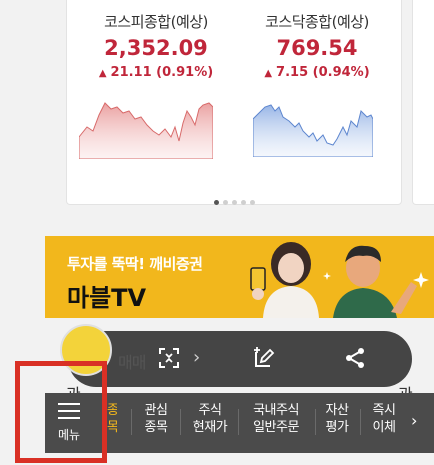 The image size is (434, 465). What do you see at coordinates (264, 358) in the screenshot?
I see `edit-add-icon` at bounding box center [264, 358].